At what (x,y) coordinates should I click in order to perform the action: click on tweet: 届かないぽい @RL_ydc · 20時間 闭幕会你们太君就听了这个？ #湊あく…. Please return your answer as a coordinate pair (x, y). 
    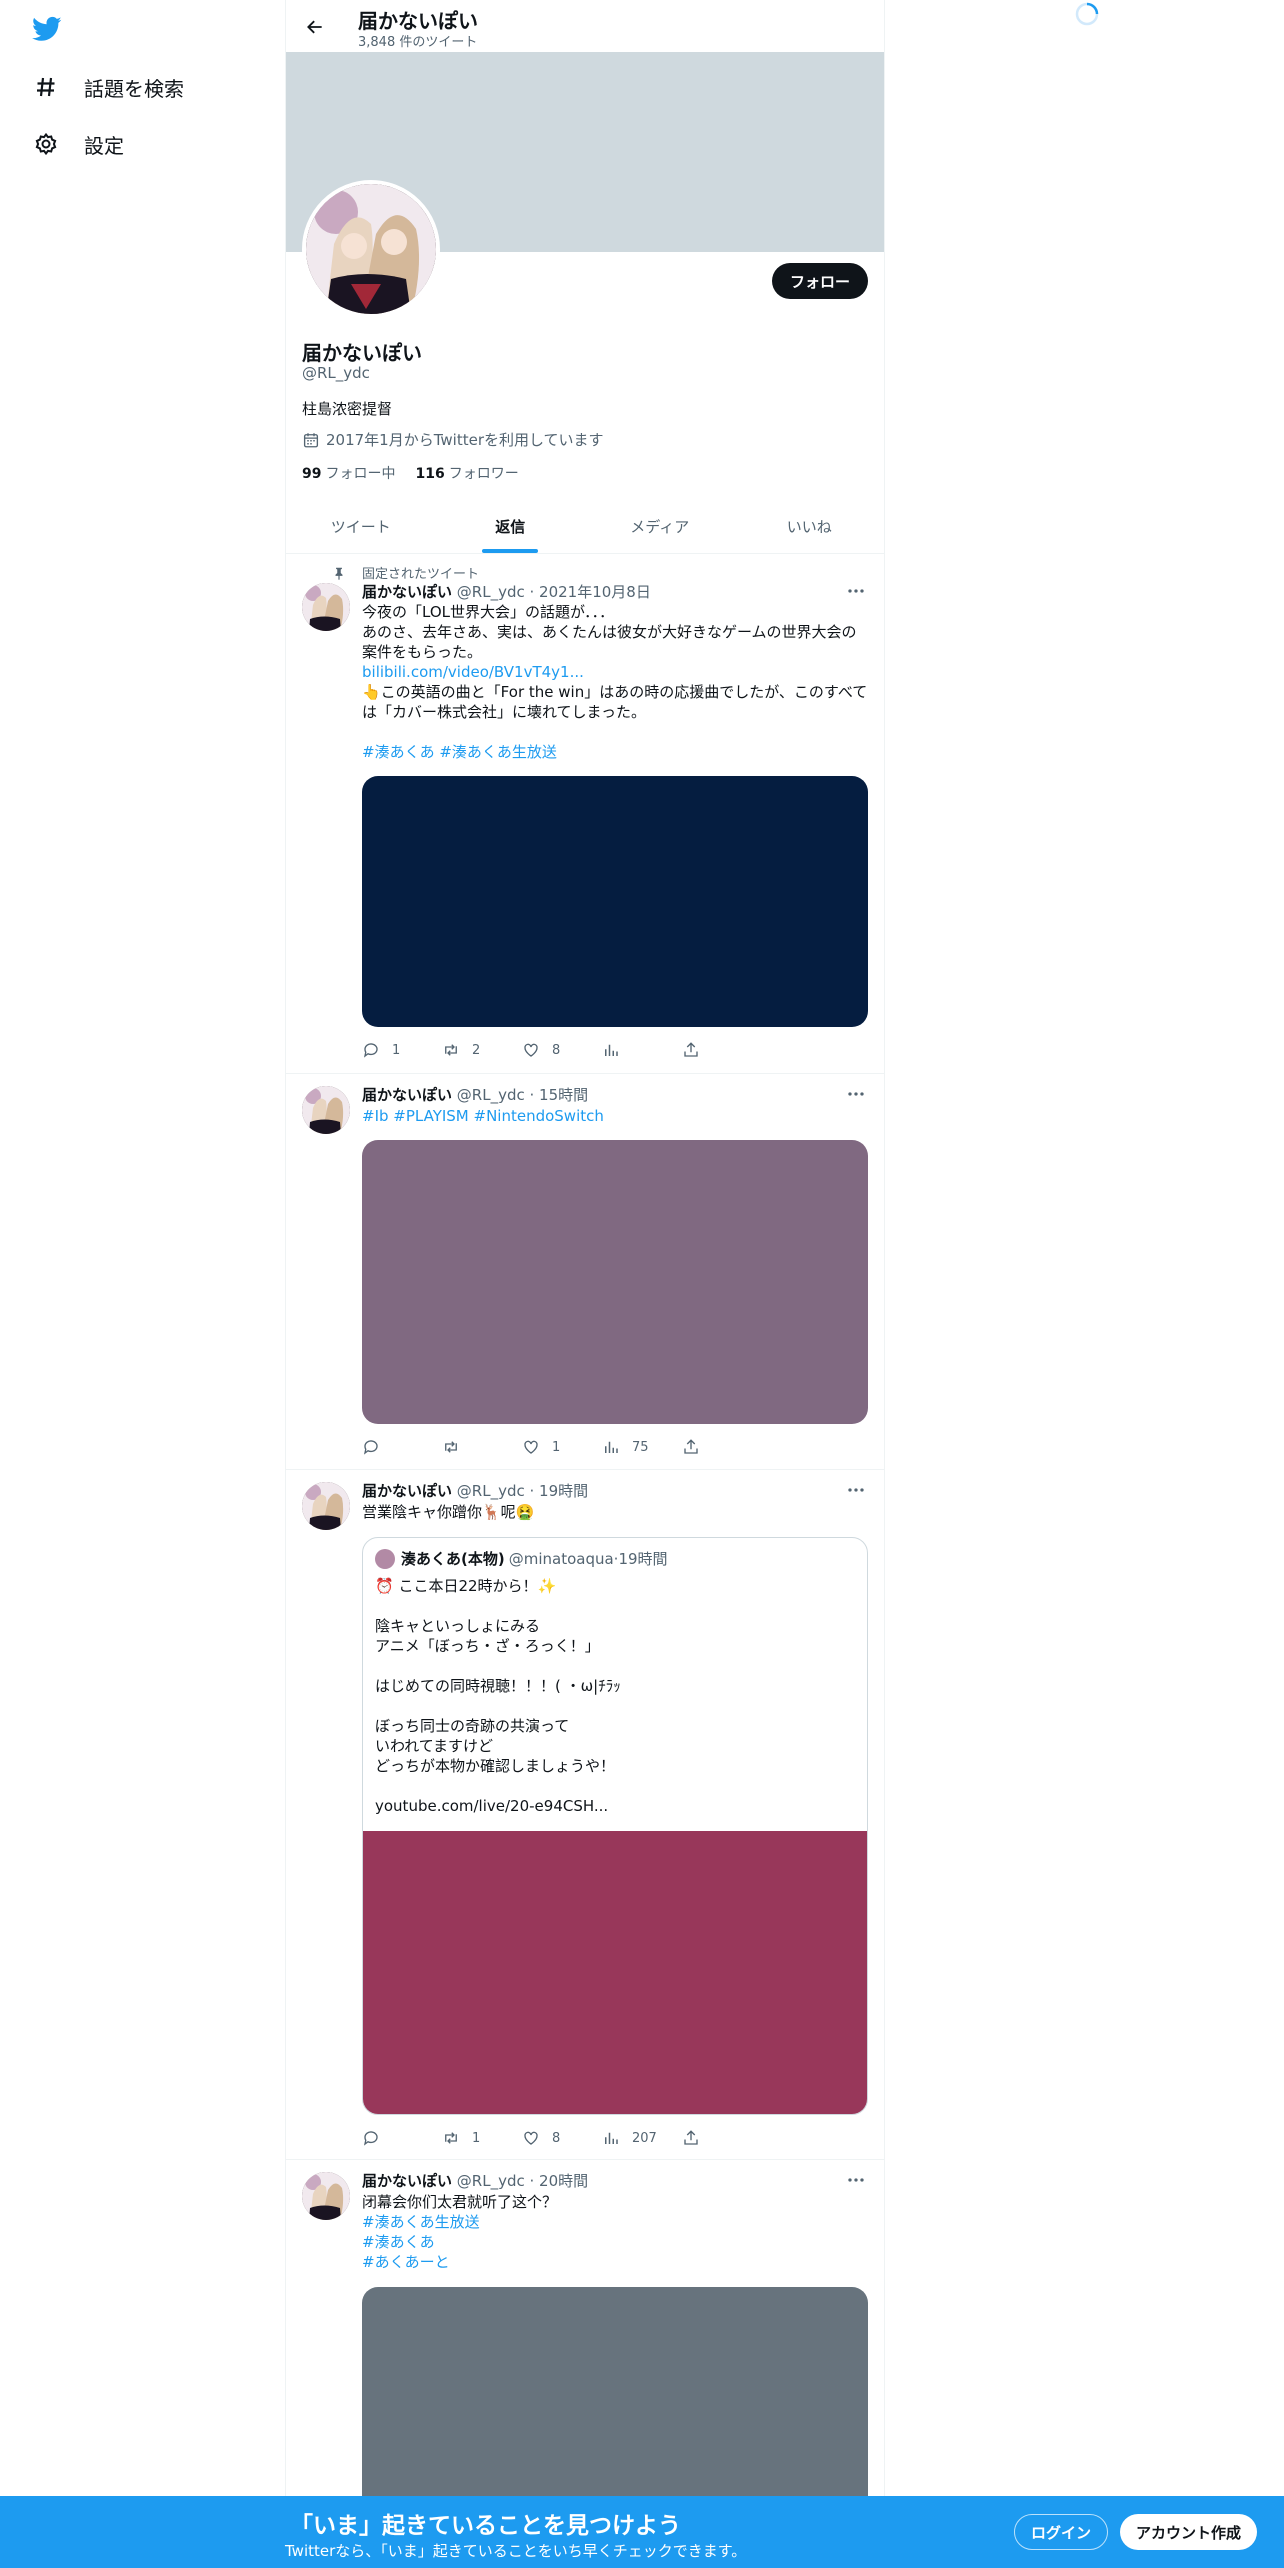
    Looking at the image, I should click on (585, 2338).